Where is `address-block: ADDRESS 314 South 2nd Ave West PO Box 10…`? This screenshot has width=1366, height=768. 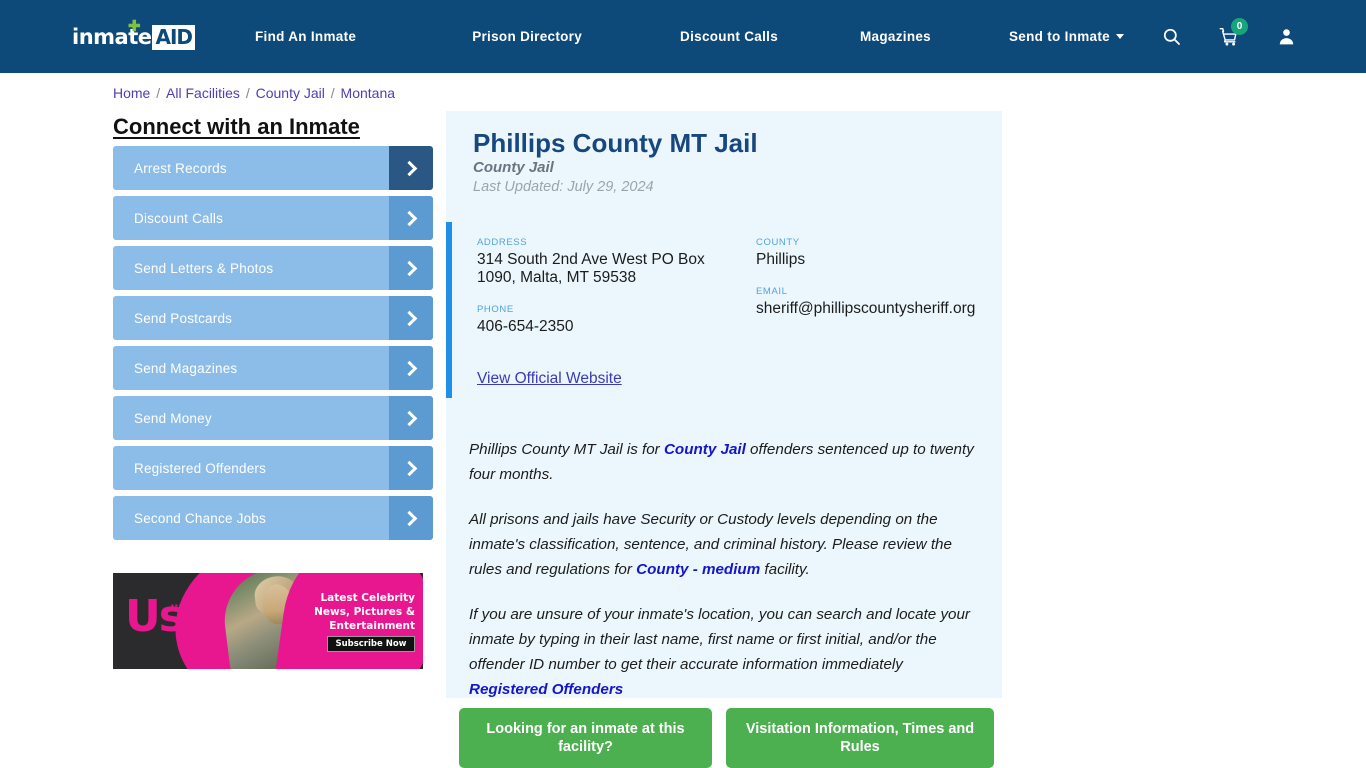 address-block: ADDRESS 314 South 2nd Ave West PO Box 10… is located at coordinates (597, 262).